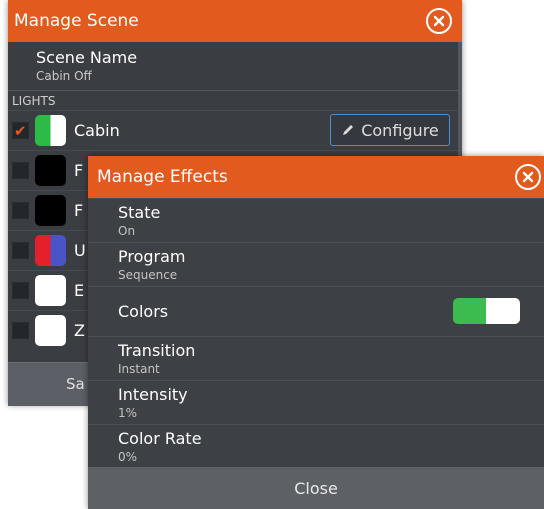 Image resolution: width=544 pixels, height=509 pixels. I want to click on effects-dialog-title: Manage Effects, so click(162, 177).